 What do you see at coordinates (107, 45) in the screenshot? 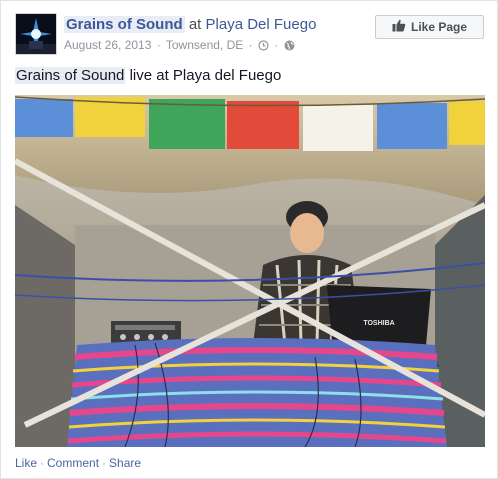
I see `post-date: August 26, 2013` at bounding box center [107, 45].